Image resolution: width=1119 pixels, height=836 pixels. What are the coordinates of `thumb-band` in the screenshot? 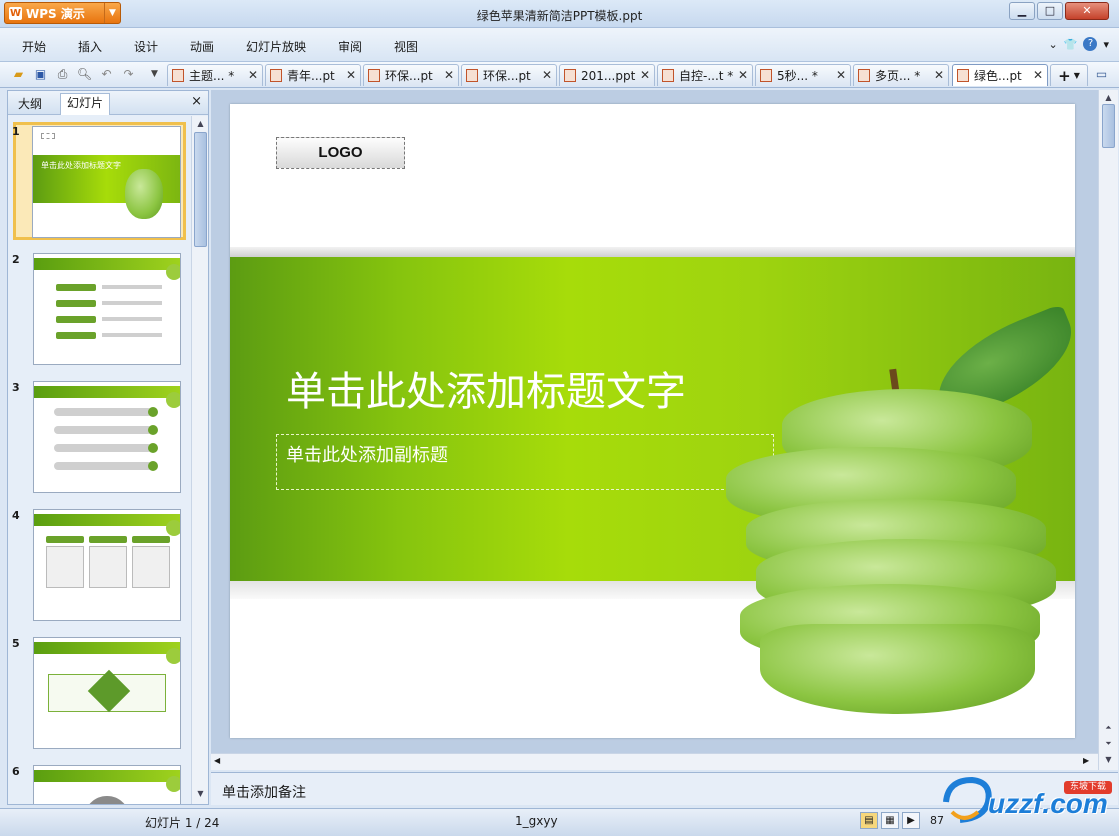 It's located at (107, 392).